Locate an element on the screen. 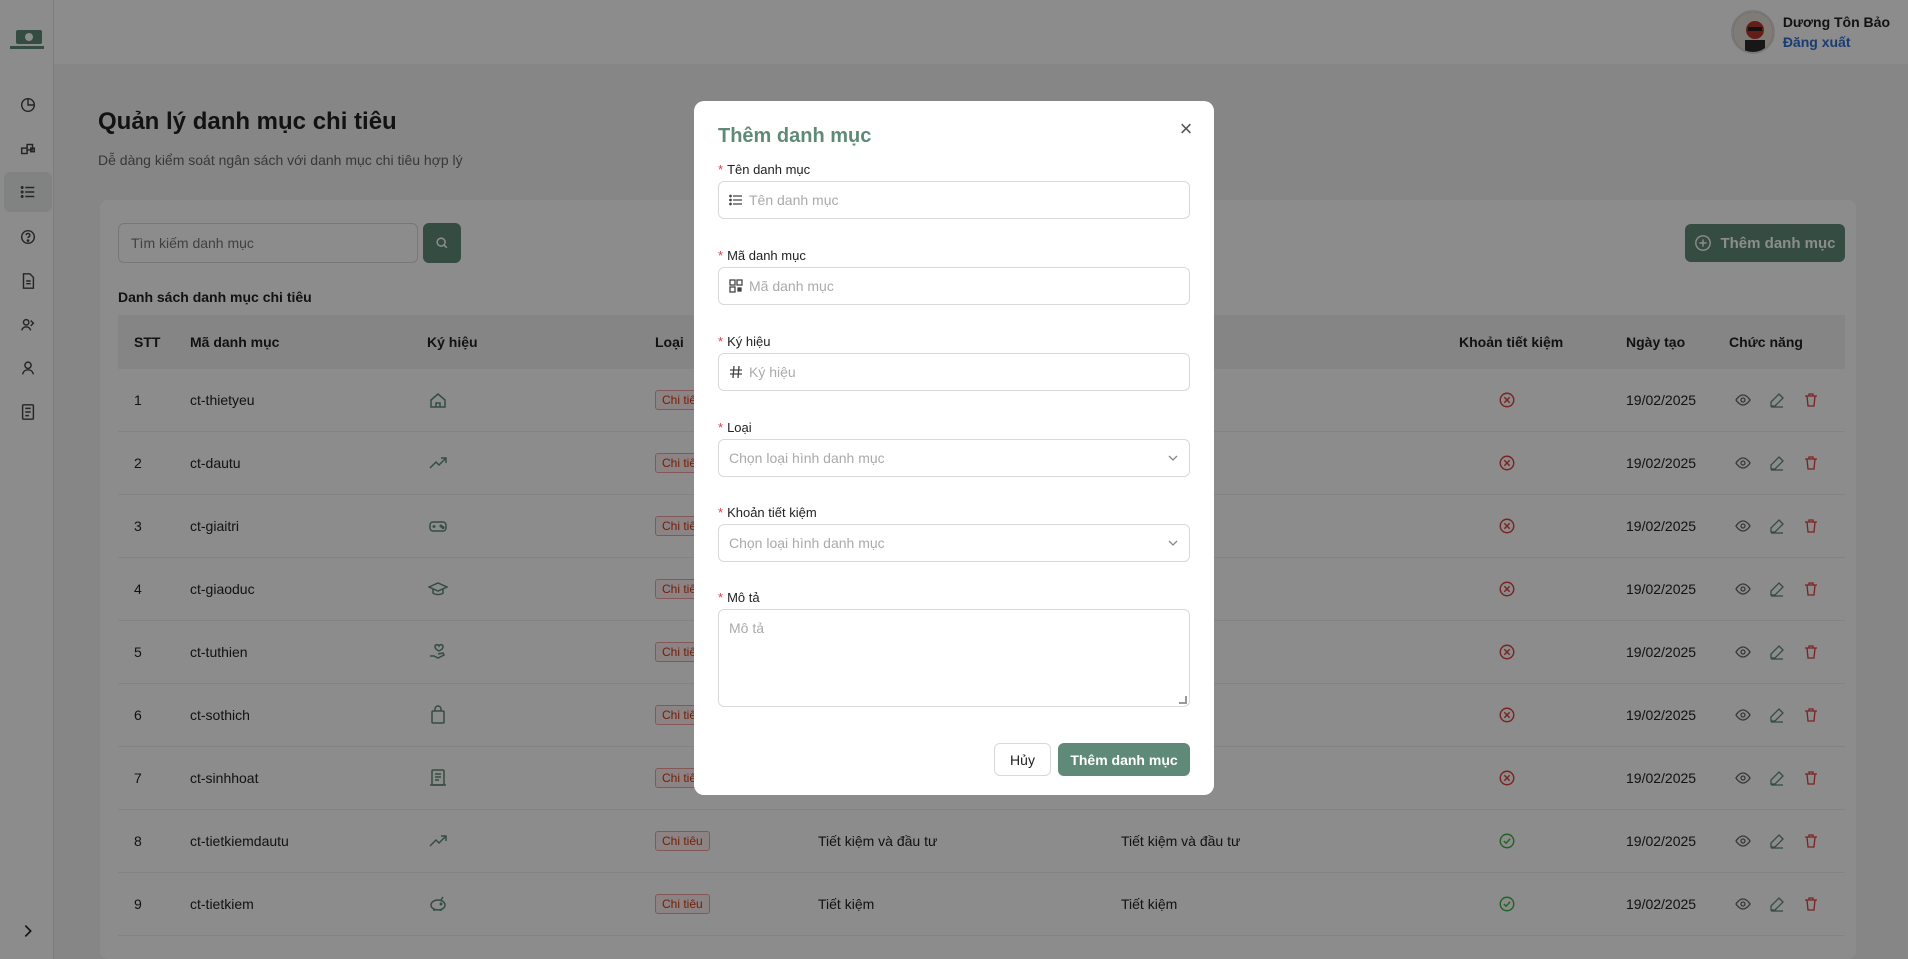  code-label: * Mã danh mục is located at coordinates (762, 255).